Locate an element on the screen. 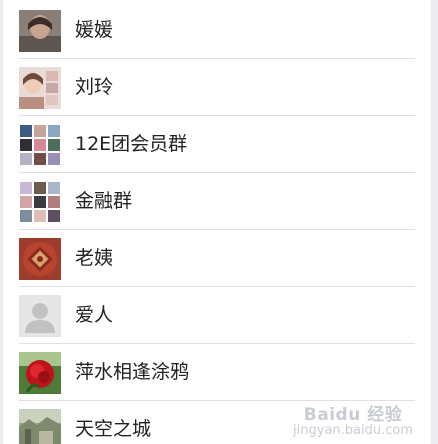  contact-item: 媛媛 is located at coordinates (217, 30).